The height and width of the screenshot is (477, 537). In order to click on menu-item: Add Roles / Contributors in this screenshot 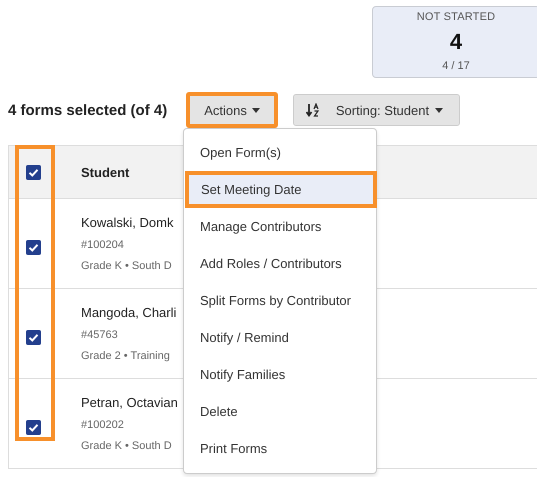, I will do `click(280, 263)`.